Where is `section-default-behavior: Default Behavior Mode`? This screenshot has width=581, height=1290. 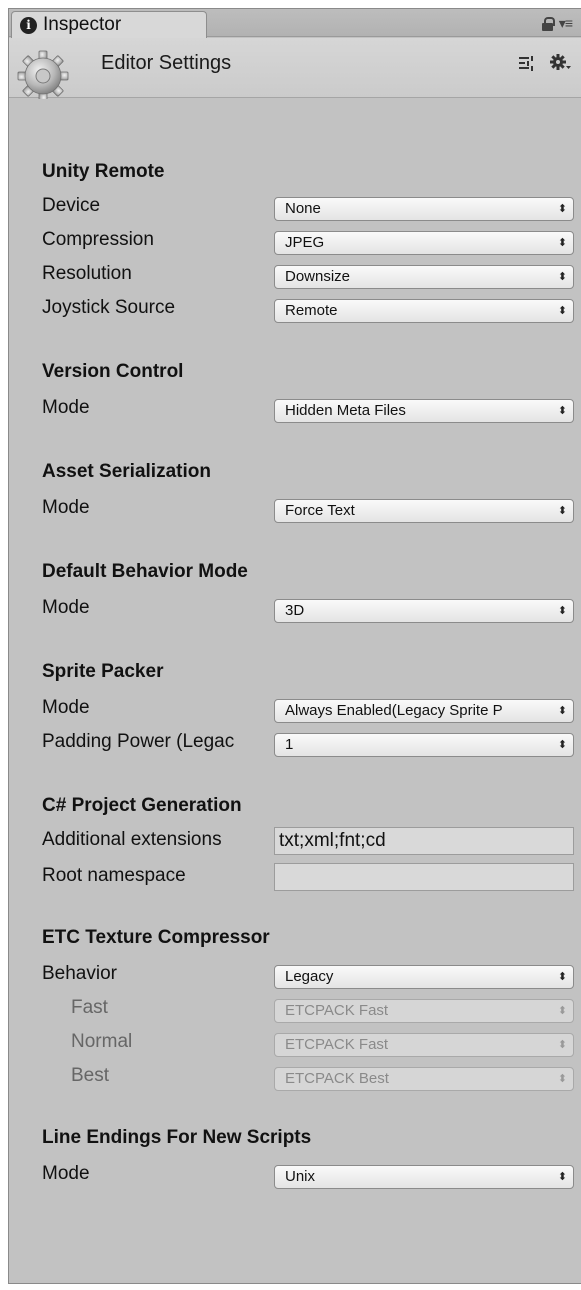 section-default-behavior: Default Behavior Mode is located at coordinates (145, 571).